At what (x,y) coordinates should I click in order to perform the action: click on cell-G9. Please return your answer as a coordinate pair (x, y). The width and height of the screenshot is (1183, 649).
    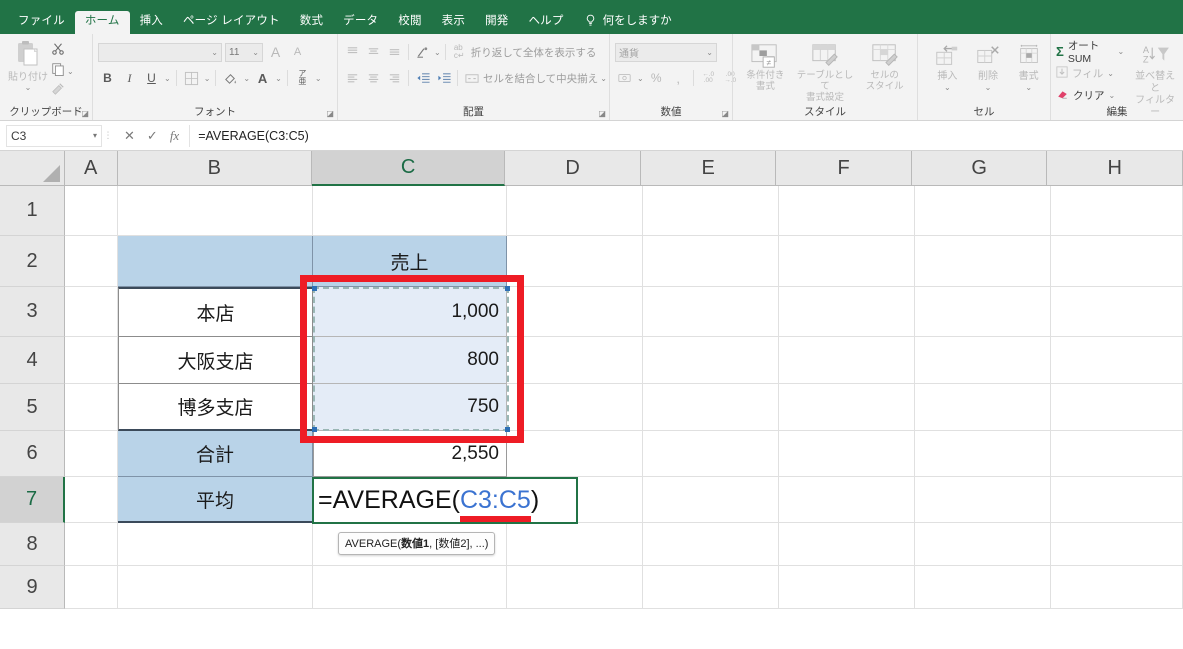
    Looking at the image, I should click on (983, 587).